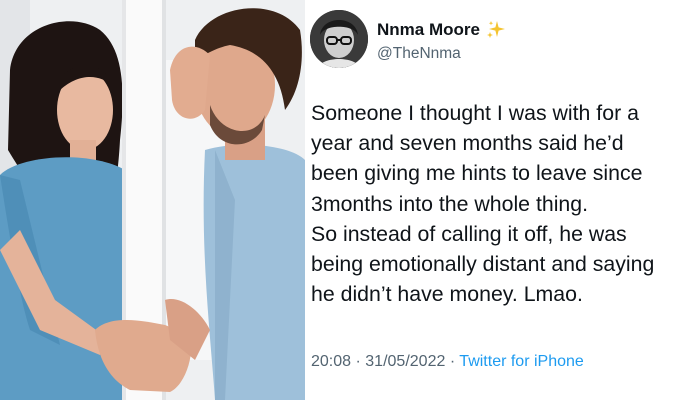  I want to click on tweet-source-link: Twitter for iPhone, so click(521, 361).